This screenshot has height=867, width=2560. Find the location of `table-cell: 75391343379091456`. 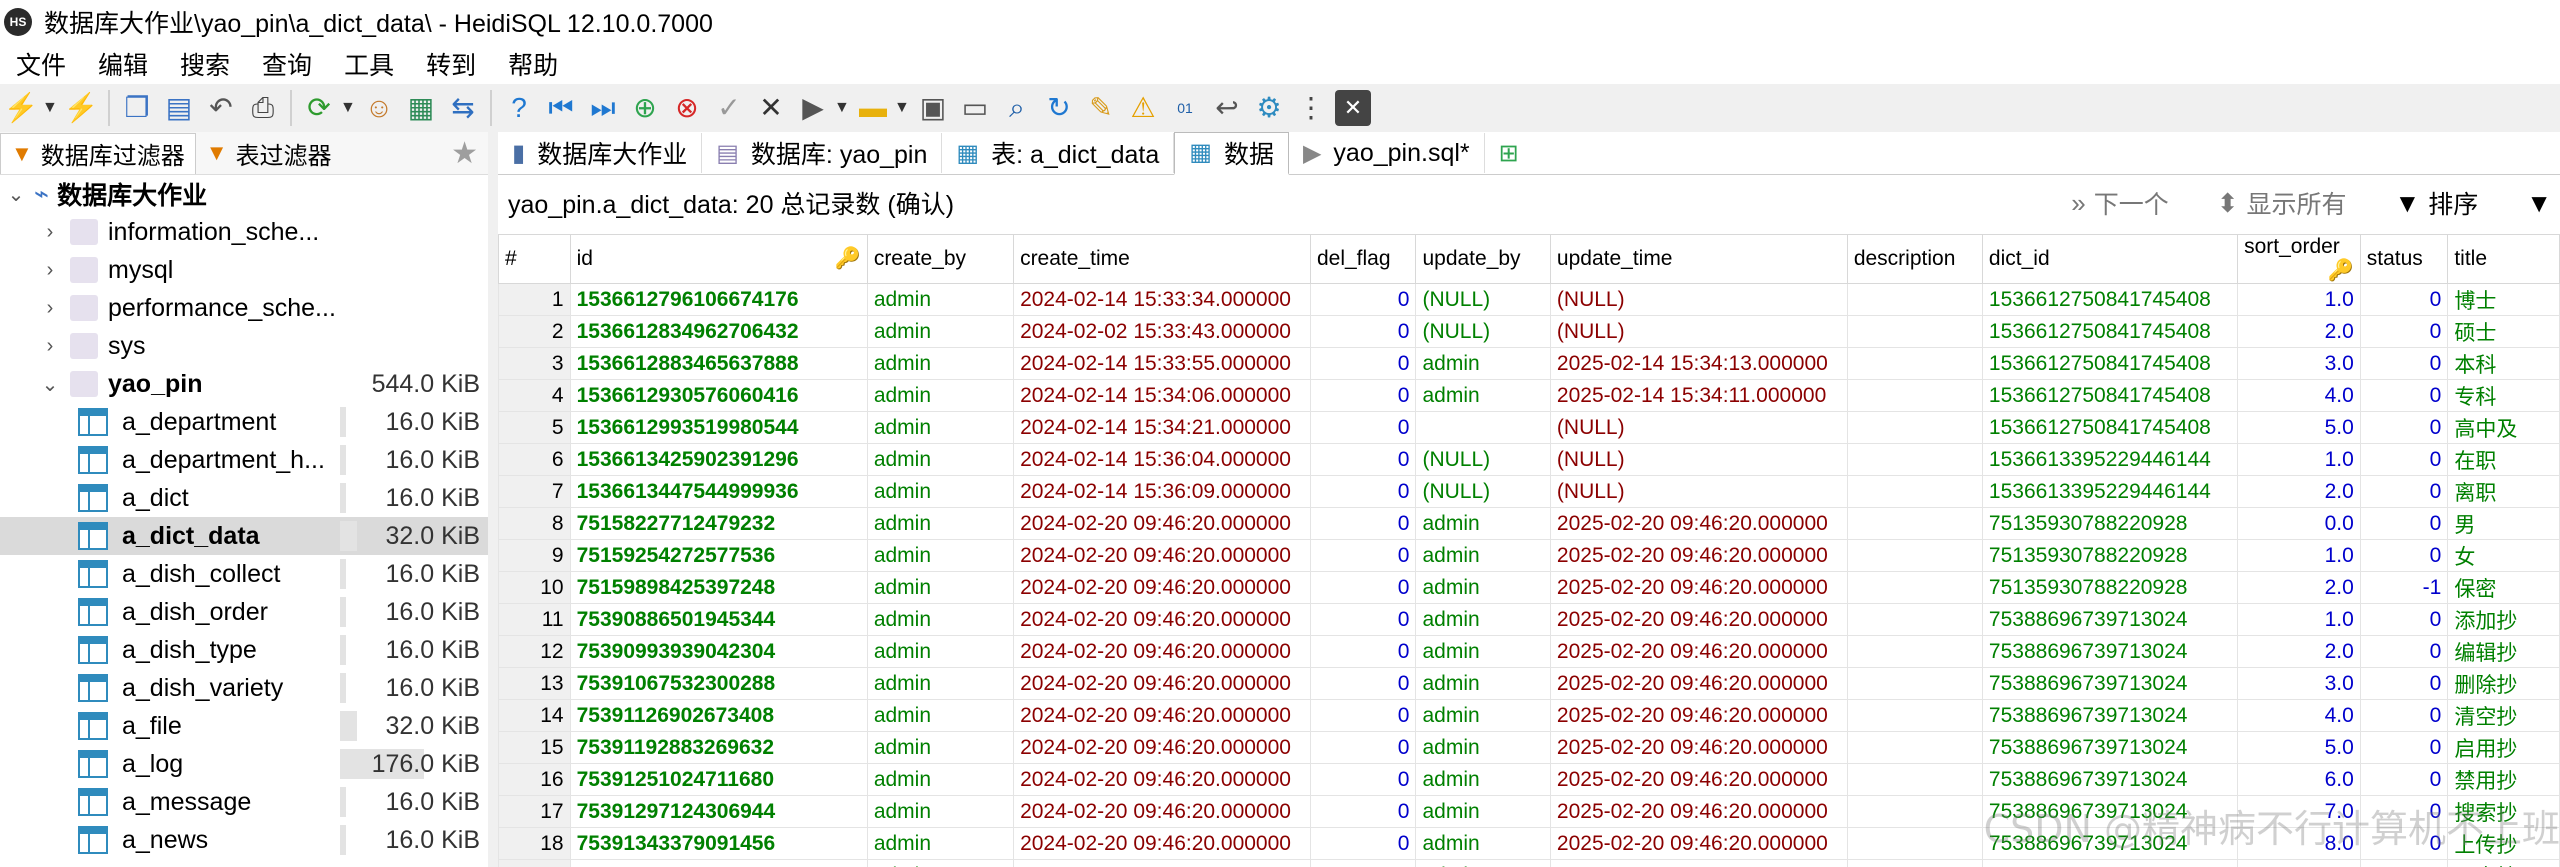

table-cell: 75391343379091456 is located at coordinates (718, 843).